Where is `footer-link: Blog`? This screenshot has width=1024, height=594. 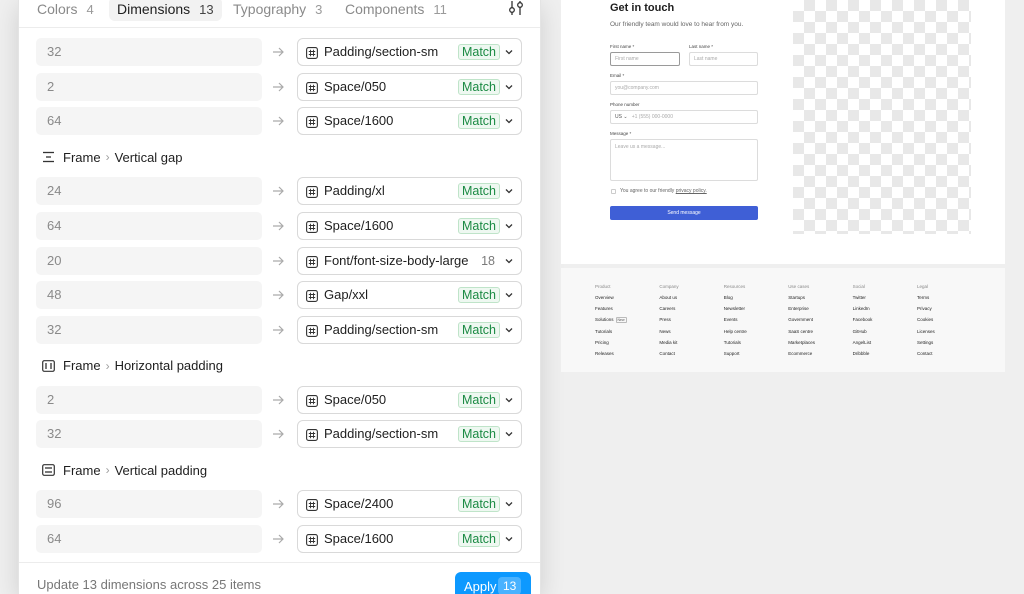 footer-link: Blog is located at coordinates (728, 297).